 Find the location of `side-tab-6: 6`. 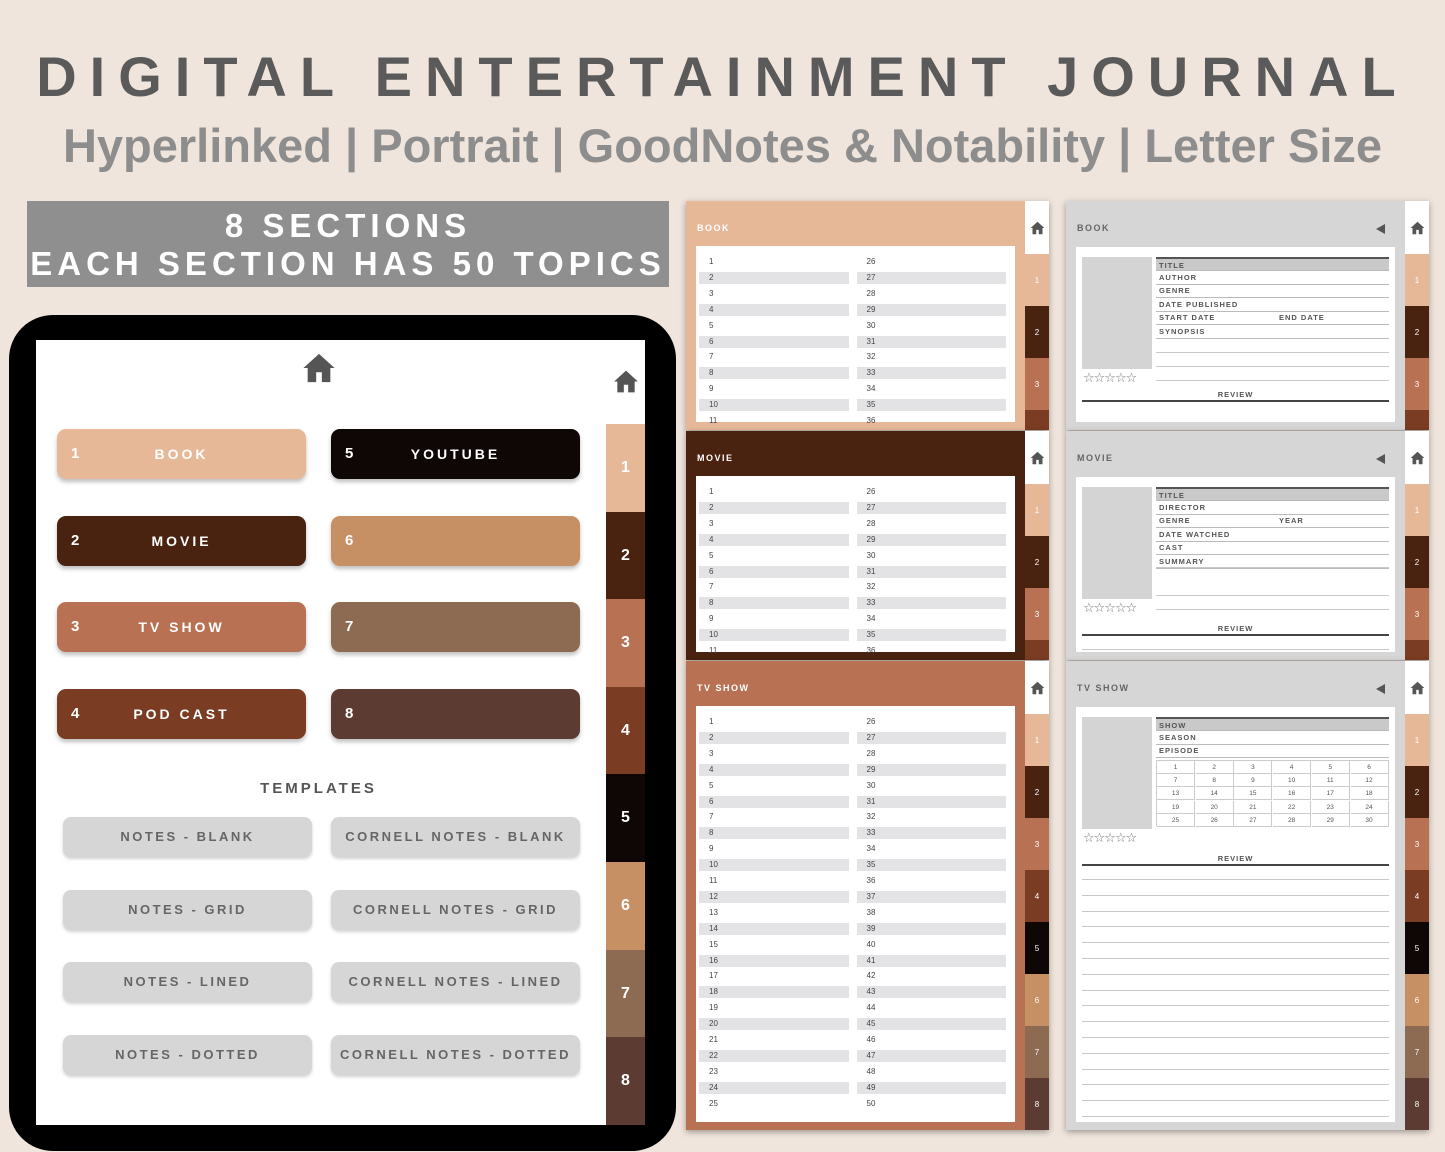

side-tab-6: 6 is located at coordinates (625, 906).